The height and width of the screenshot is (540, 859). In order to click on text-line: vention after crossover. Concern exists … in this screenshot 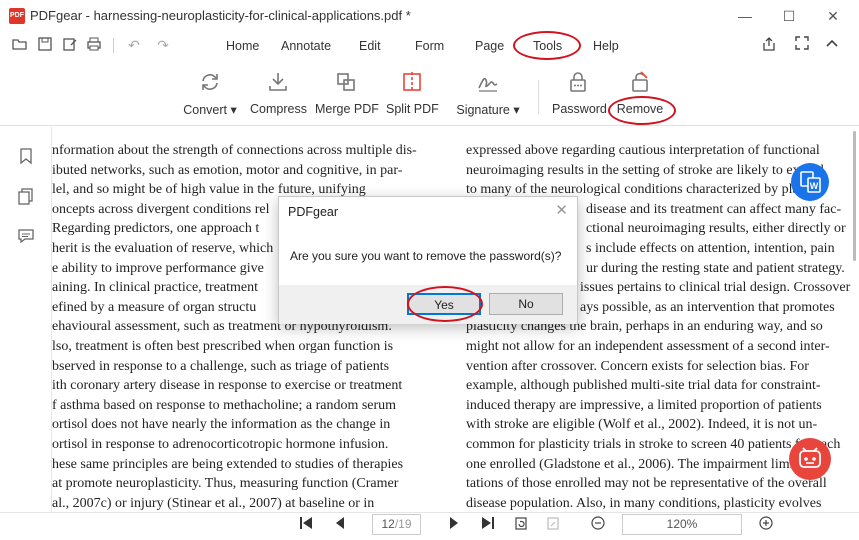, I will do `click(637, 366)`.